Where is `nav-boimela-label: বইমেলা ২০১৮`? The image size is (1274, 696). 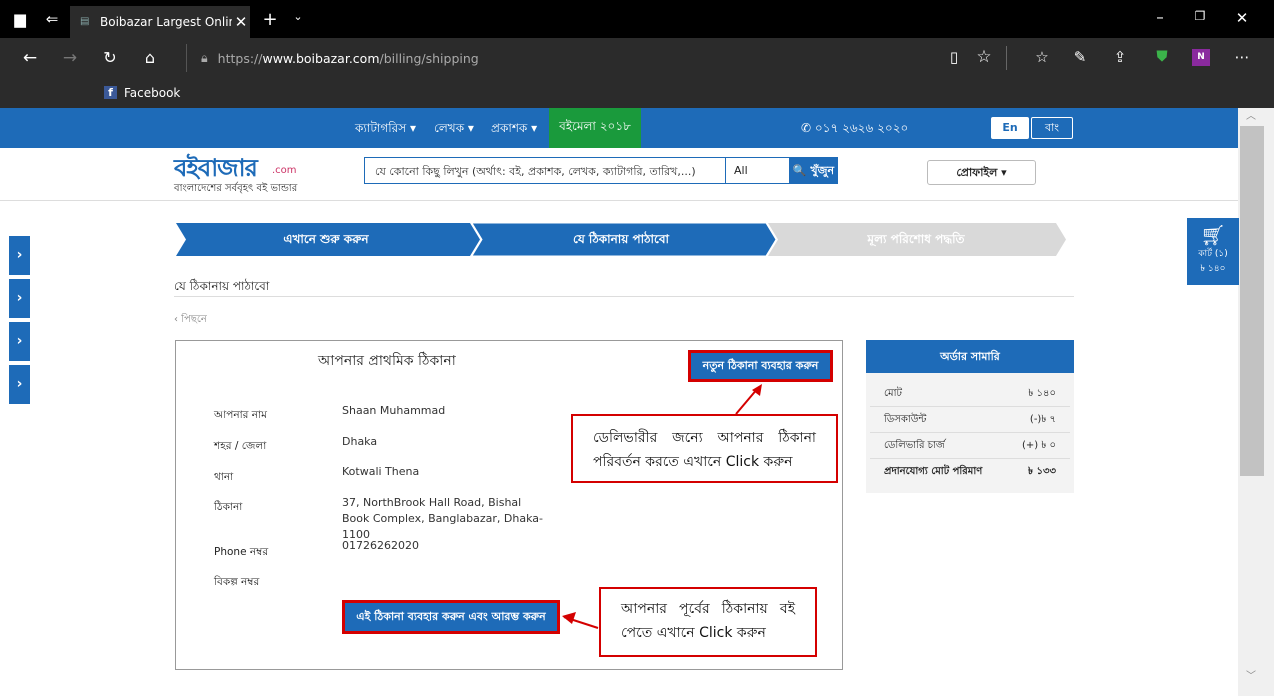 nav-boimela-label: বইমেলা ২০১৮ is located at coordinates (595, 126).